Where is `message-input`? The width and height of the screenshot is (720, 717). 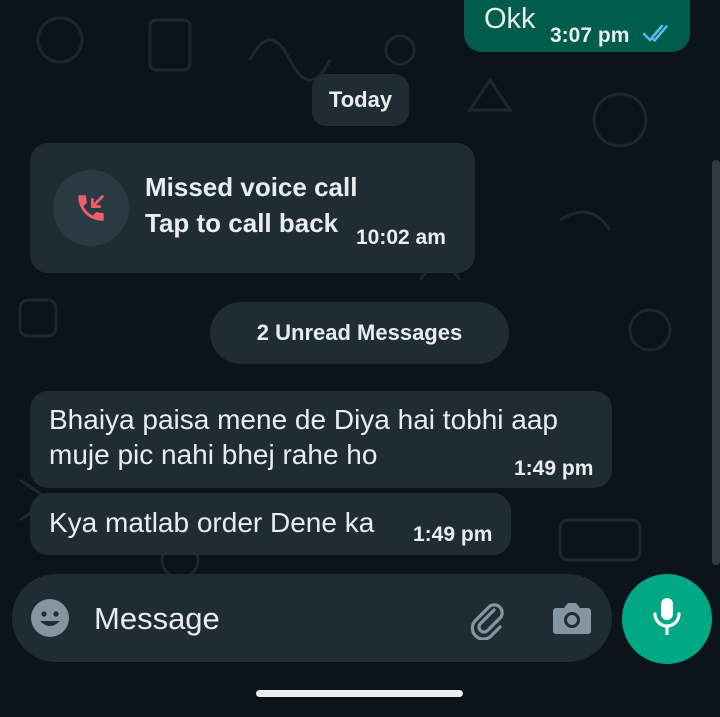
message-input is located at coordinates (274, 619).